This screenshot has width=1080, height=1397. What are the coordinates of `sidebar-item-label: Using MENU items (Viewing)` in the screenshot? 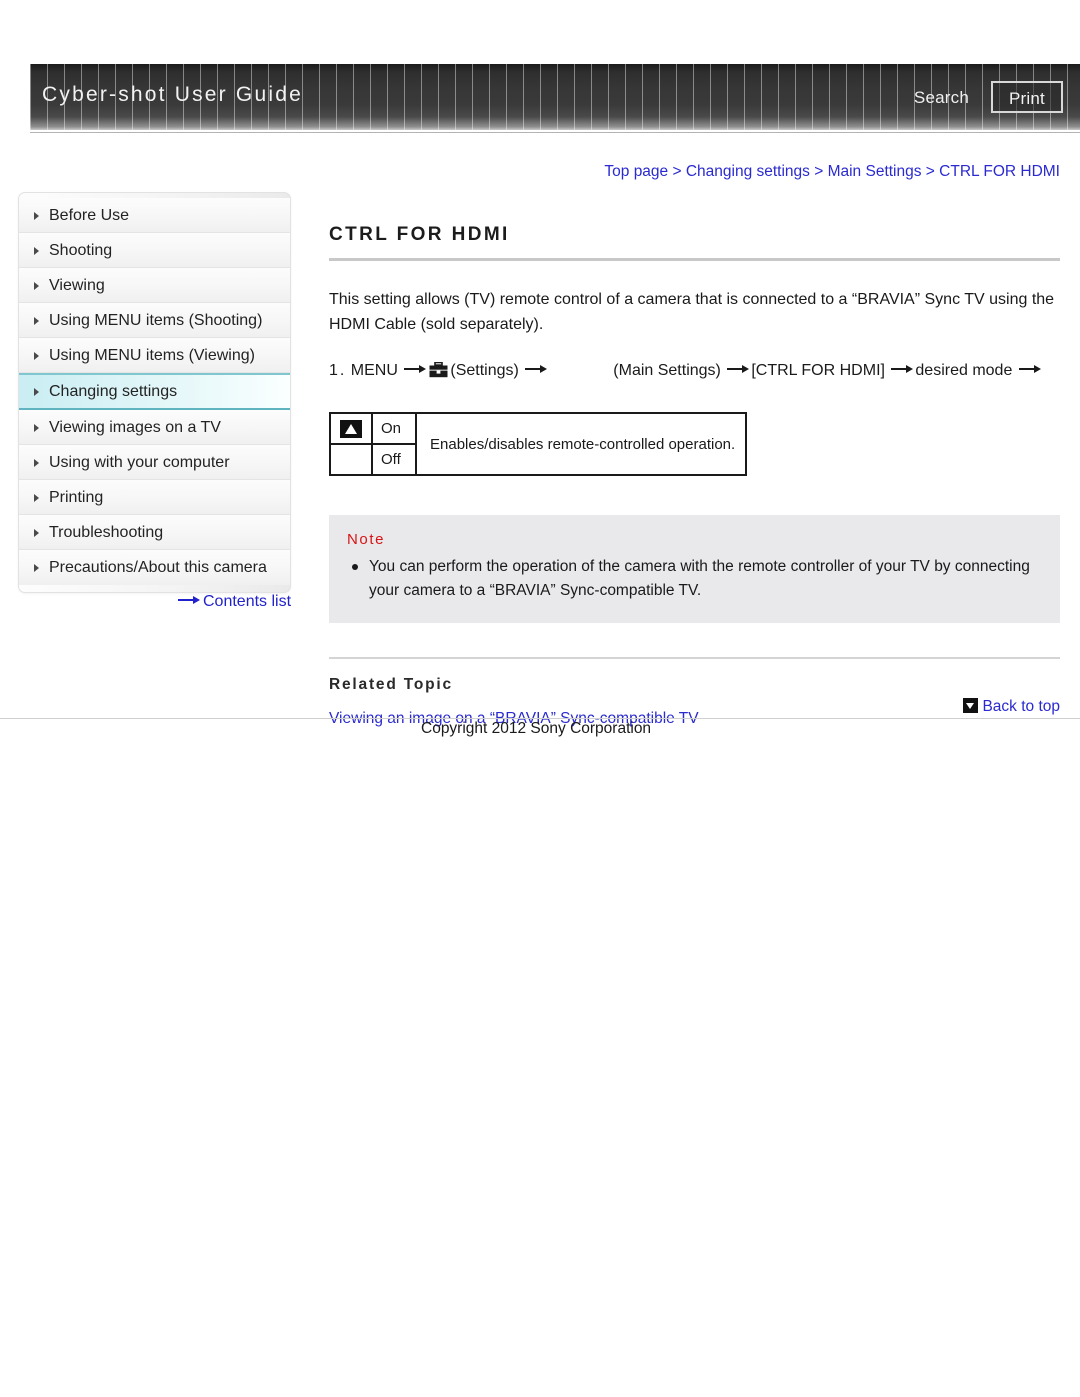 It's located at (152, 355).